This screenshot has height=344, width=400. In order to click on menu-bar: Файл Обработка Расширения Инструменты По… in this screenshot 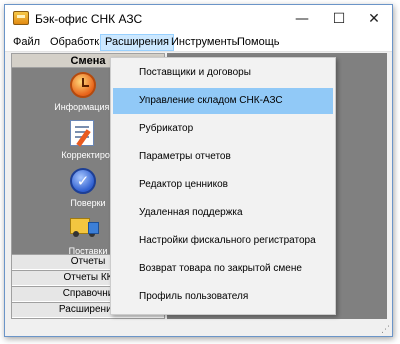, I will do `click(198, 42)`.